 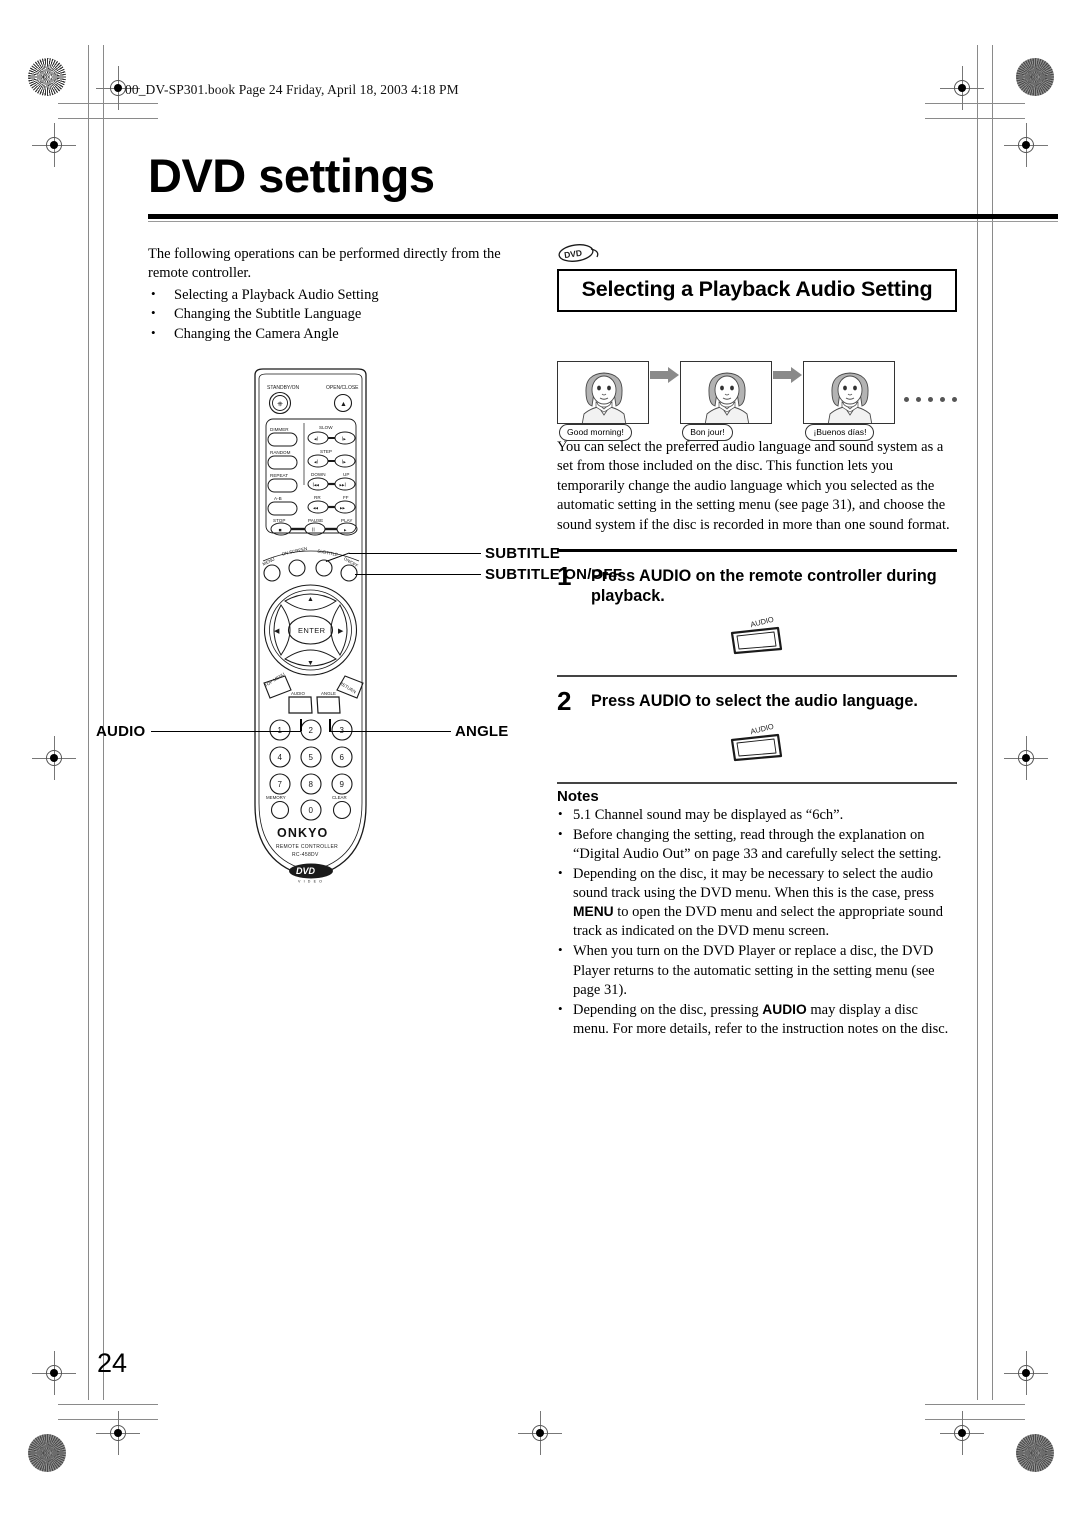 I want to click on svg-text: ONKYO, so click(x=302, y=833).